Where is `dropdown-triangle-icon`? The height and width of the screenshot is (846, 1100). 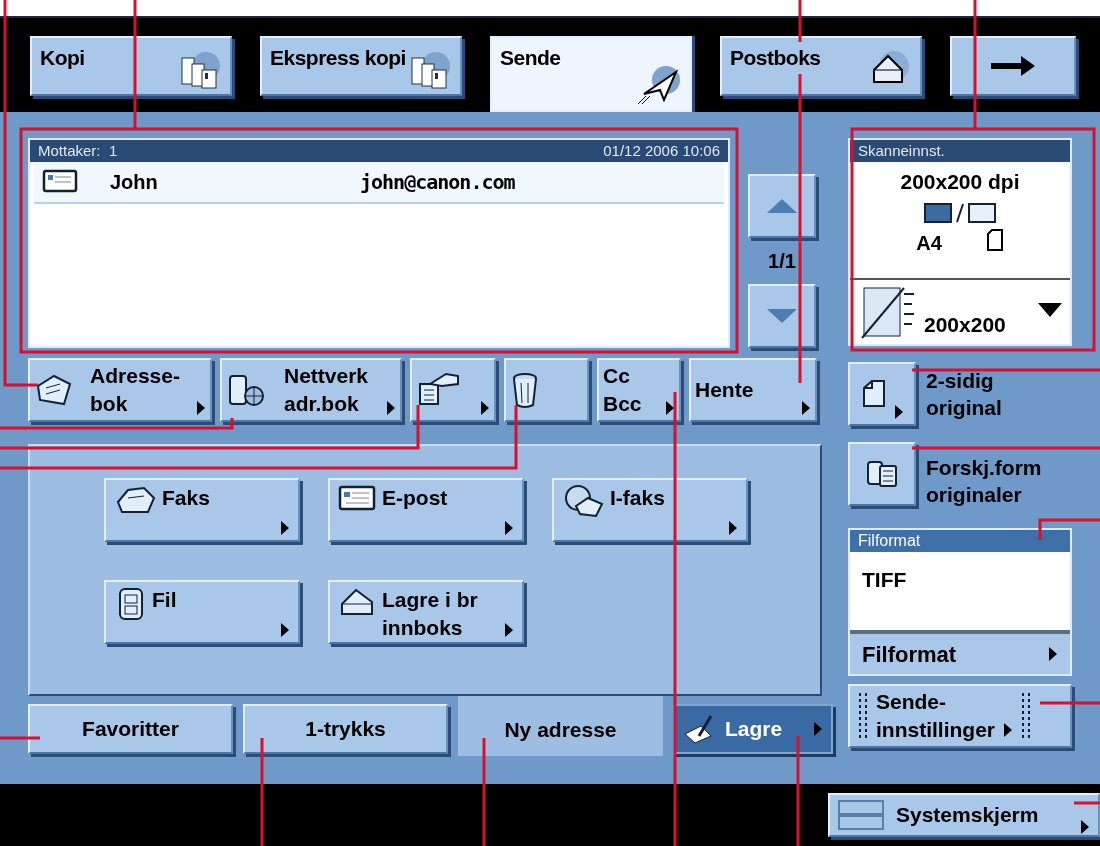
dropdown-triangle-icon is located at coordinates (1050, 310).